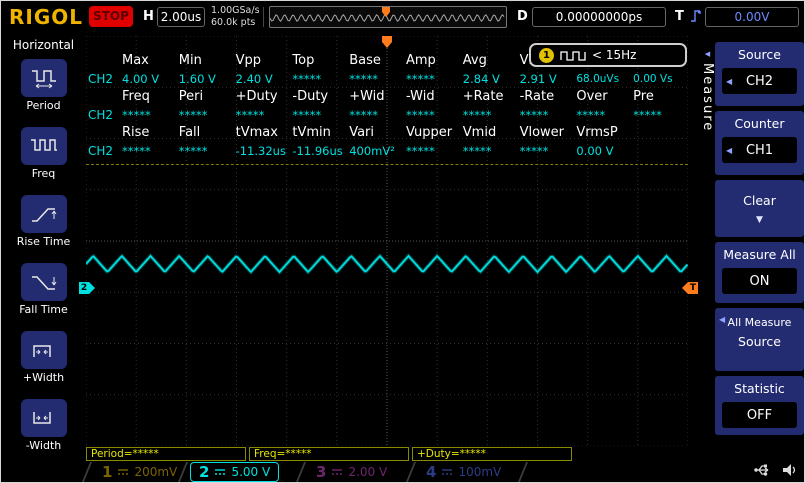 The image size is (805, 483). Describe the element at coordinates (136, 96) in the screenshot. I see `measure-header-cell: Freq` at that location.